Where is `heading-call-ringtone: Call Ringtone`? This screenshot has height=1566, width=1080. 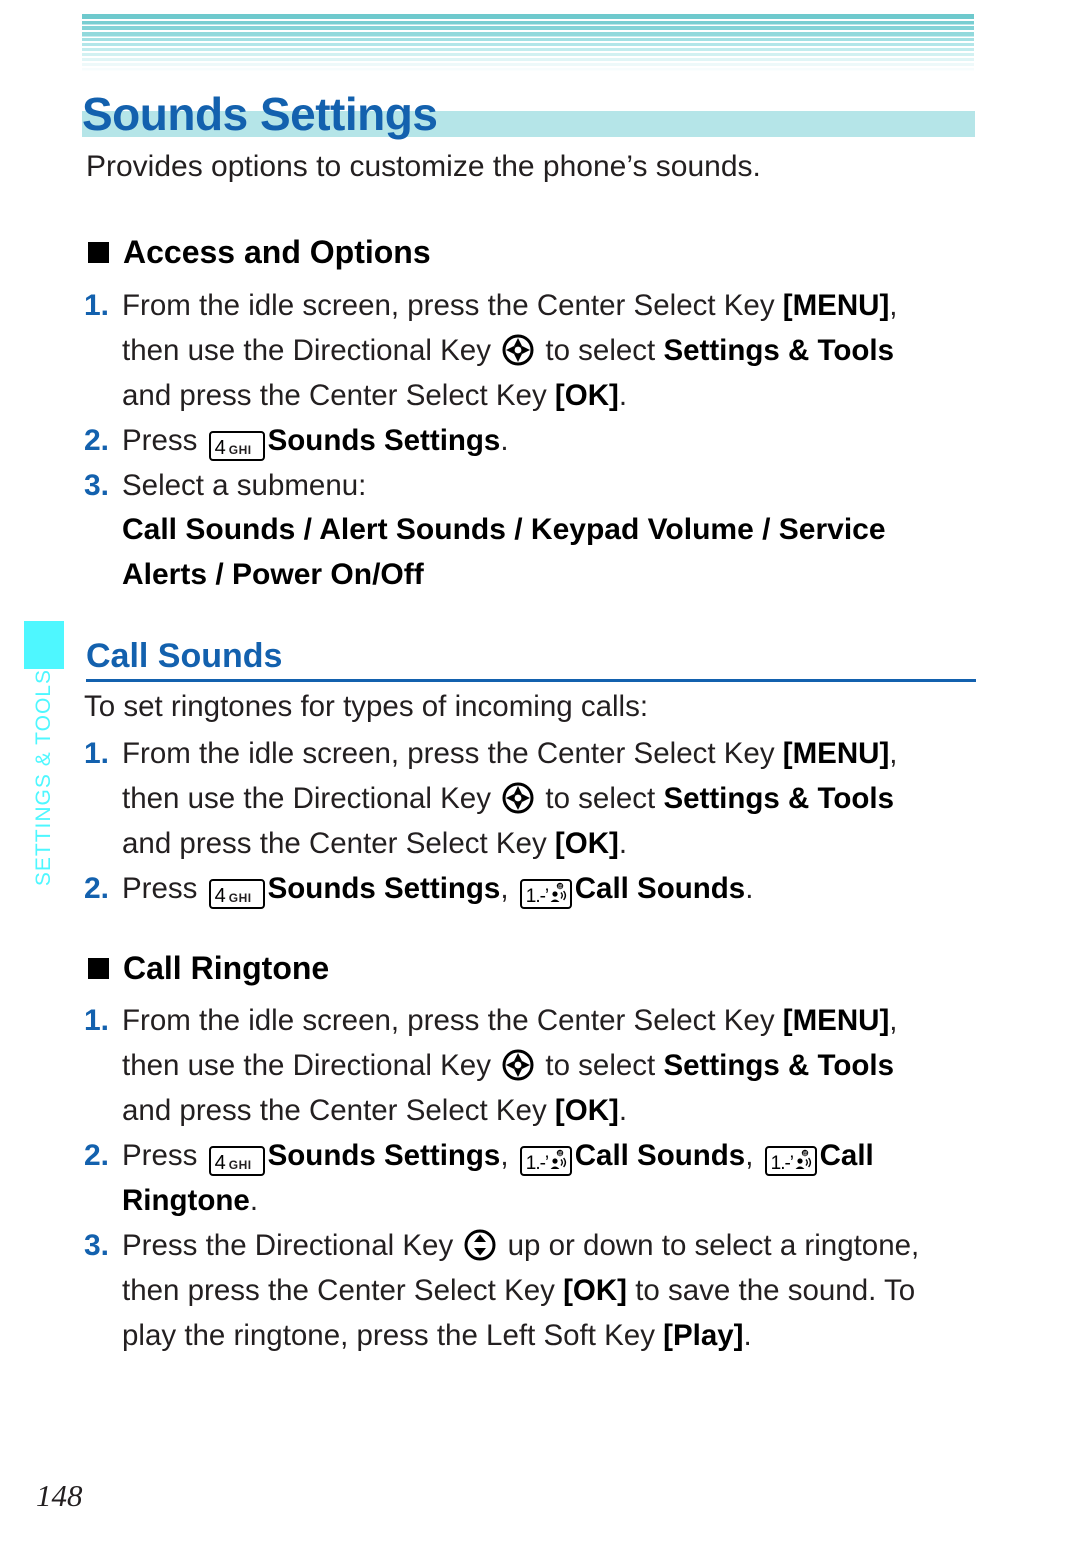
heading-call-ringtone: Call Ringtone is located at coordinates (208, 968).